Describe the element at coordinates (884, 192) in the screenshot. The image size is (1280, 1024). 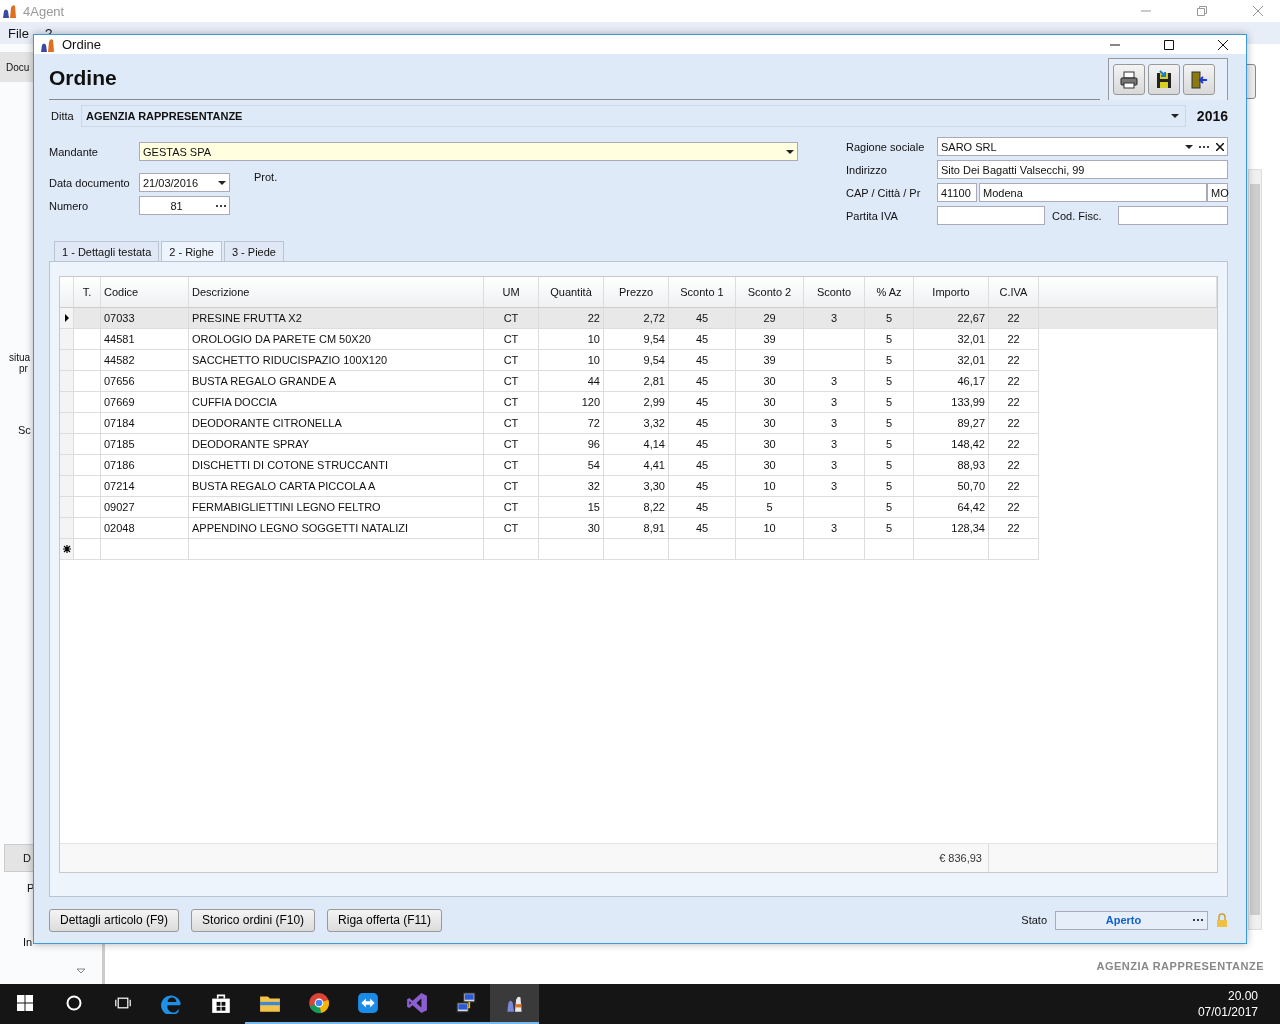
I see `field-label: CAP / Città / Pr` at that location.